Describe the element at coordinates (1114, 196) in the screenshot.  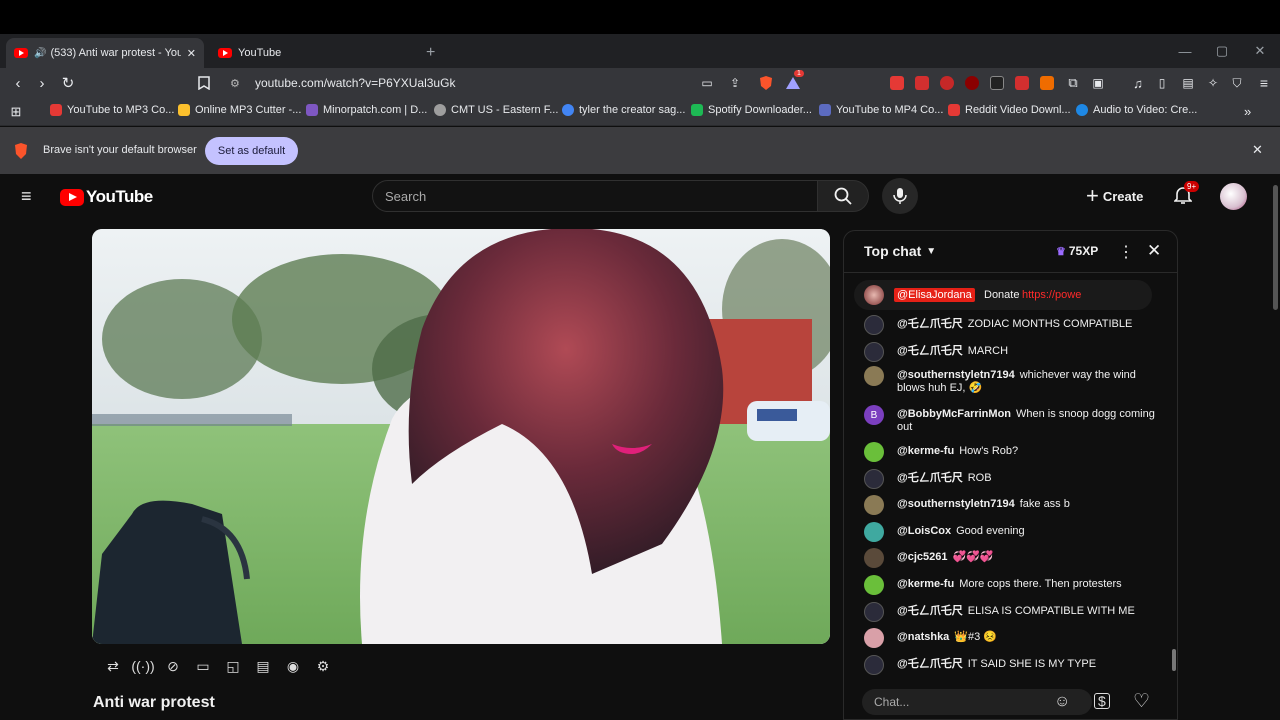
I see `create-button: + Create` at that location.